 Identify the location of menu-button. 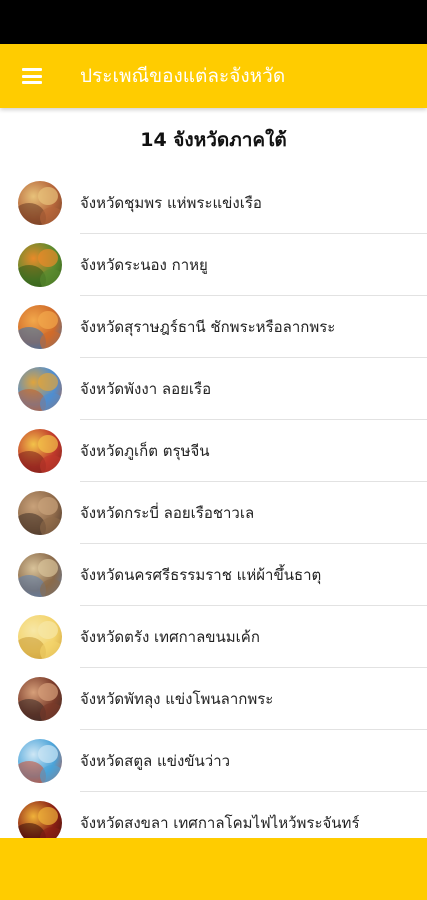
(32, 76).